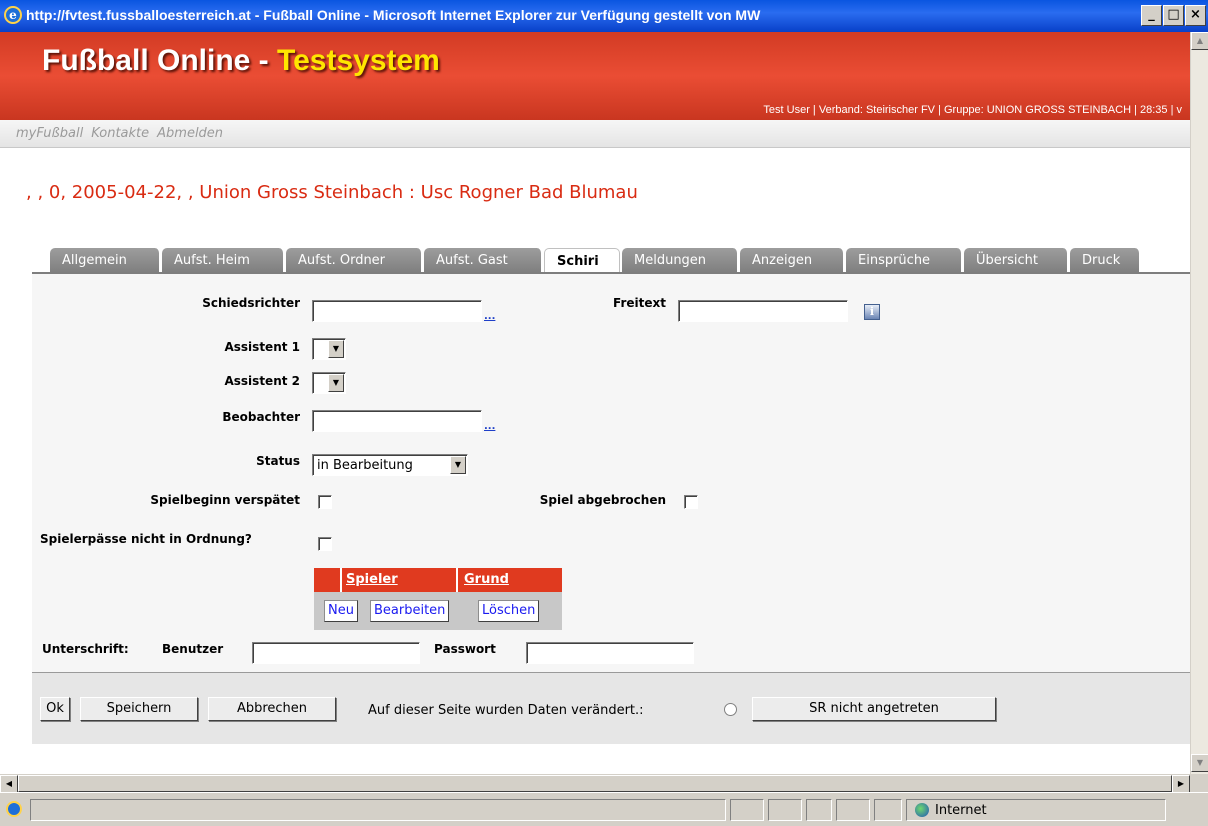 The height and width of the screenshot is (826, 1208). What do you see at coordinates (1199, 403) in the screenshot?
I see `vertical-scrollbar: ▲ ▼` at bounding box center [1199, 403].